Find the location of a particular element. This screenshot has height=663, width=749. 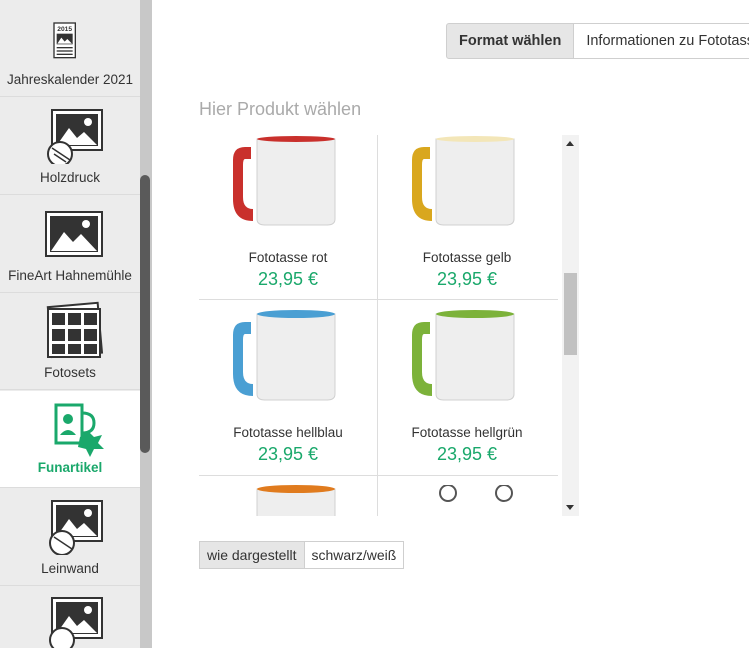

sidebar-item-holzdruck: Holzdruck is located at coordinates (70, 146).